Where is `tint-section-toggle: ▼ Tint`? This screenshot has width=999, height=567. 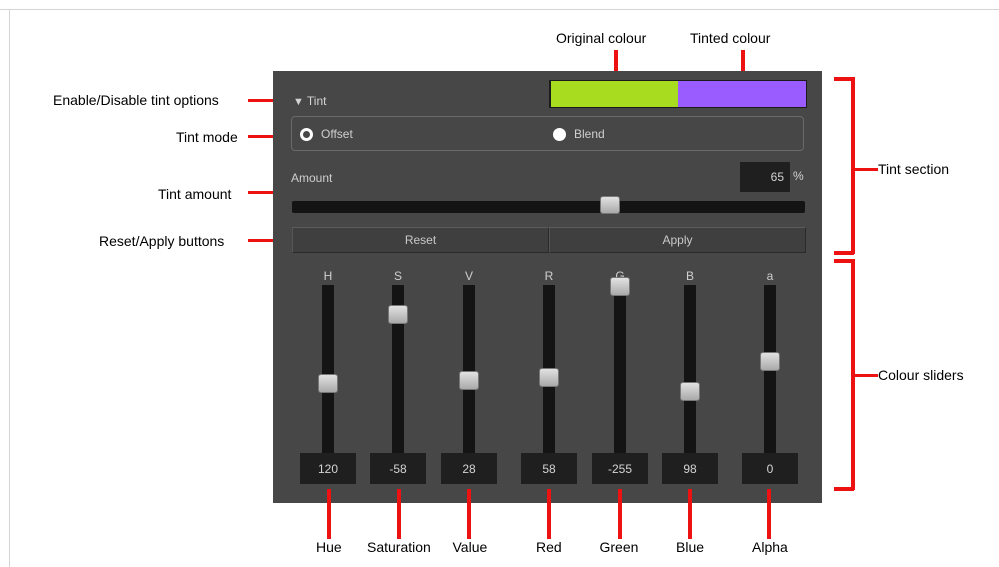 tint-section-toggle: ▼ Tint is located at coordinates (309, 101).